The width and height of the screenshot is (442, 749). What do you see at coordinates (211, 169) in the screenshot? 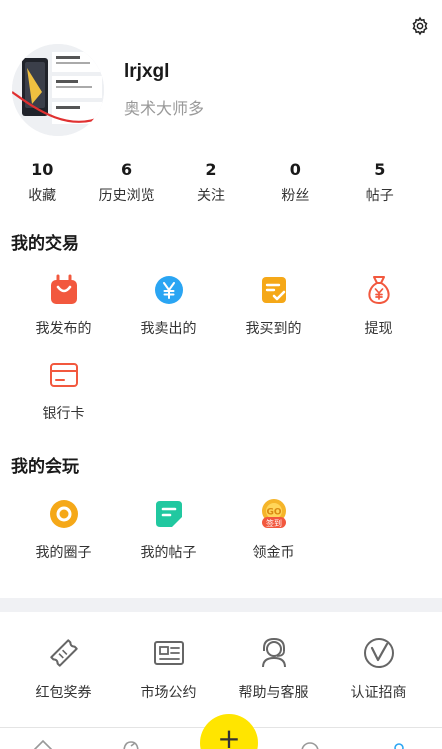
I see `stat-number: 2` at bounding box center [211, 169].